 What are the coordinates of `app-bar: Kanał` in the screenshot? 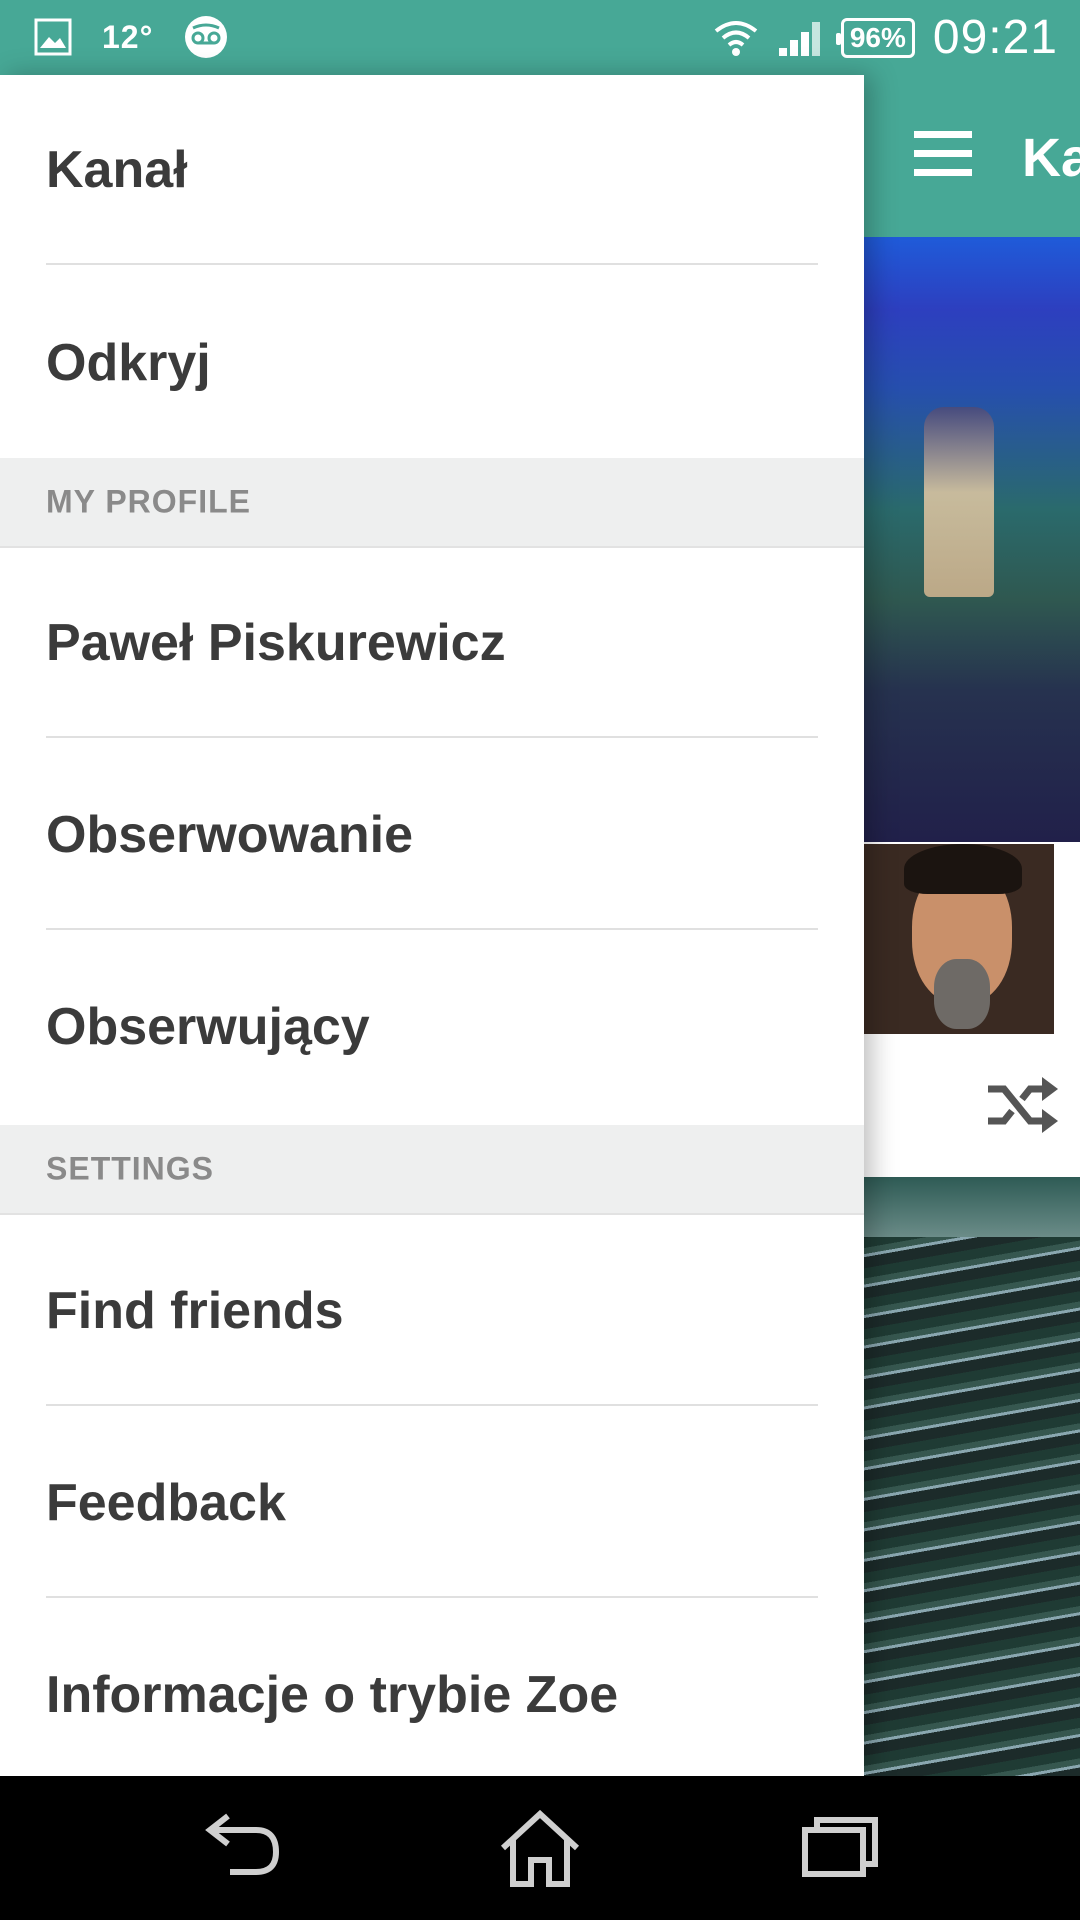 It's located at (972, 156).